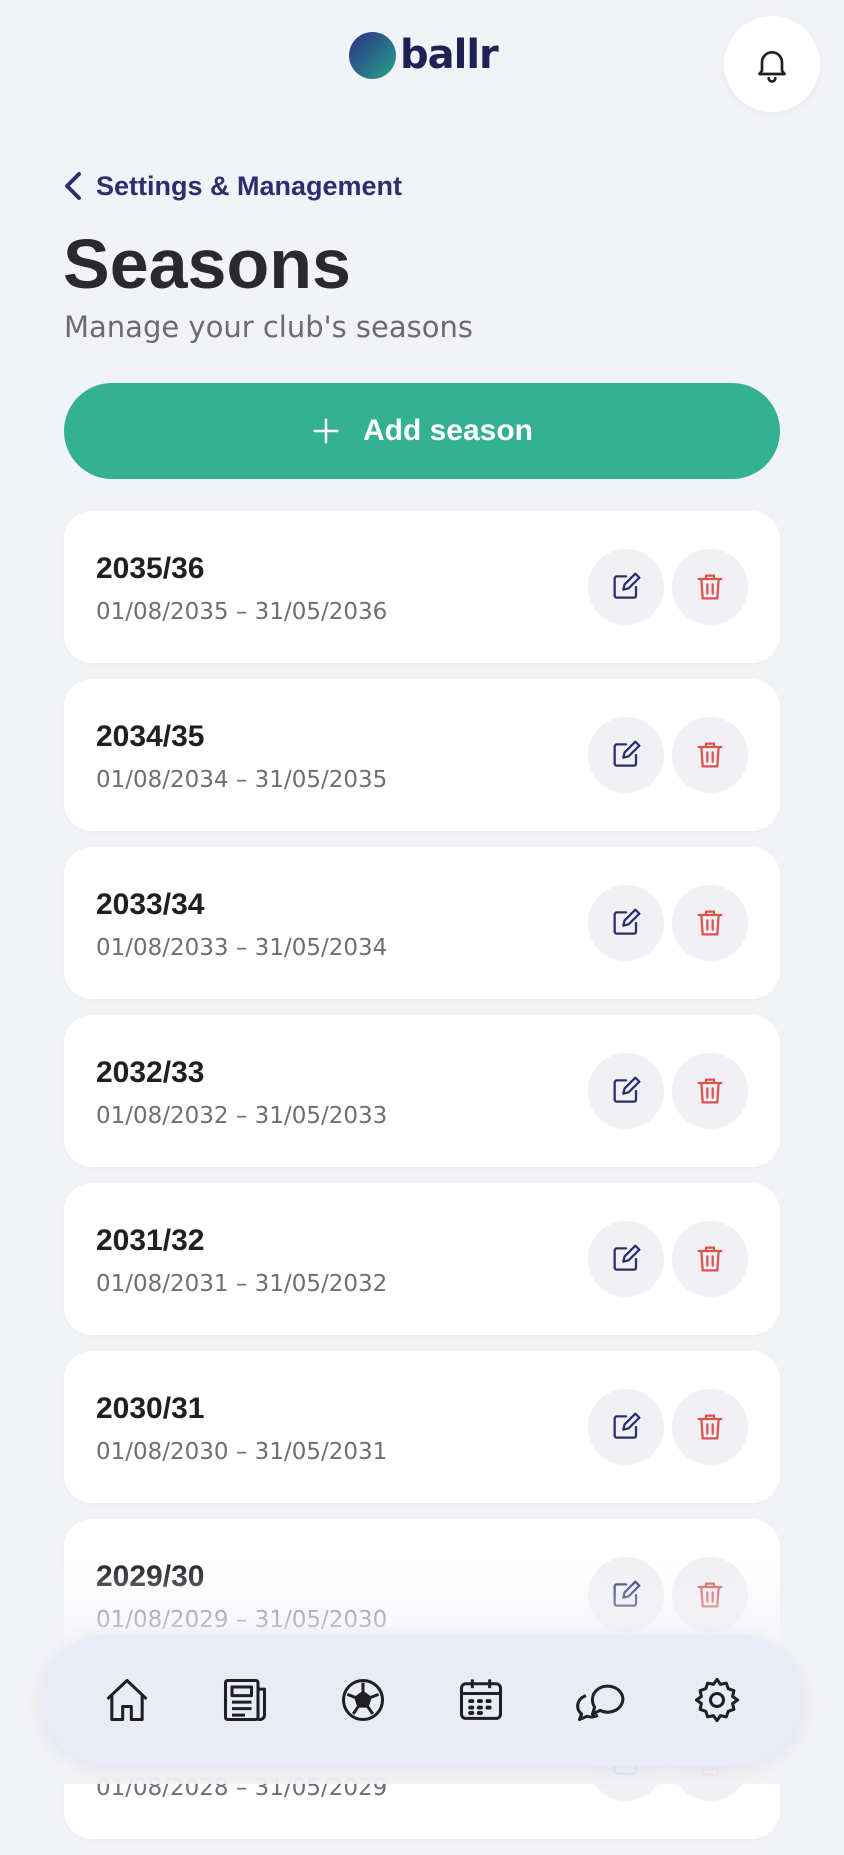  What do you see at coordinates (242, 948) in the screenshot?
I see `season-dates: 01/08/2033 – 31/05/2034` at bounding box center [242, 948].